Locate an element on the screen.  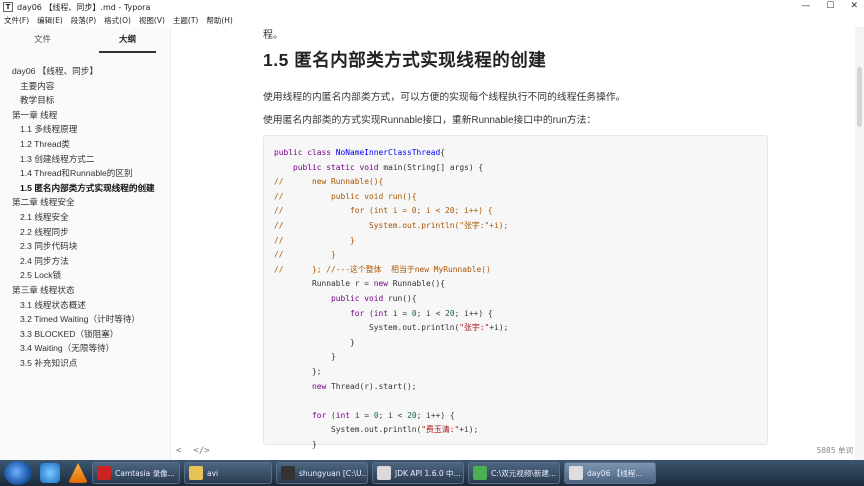
editor-scrollbar is located at coordinates (859, 243).